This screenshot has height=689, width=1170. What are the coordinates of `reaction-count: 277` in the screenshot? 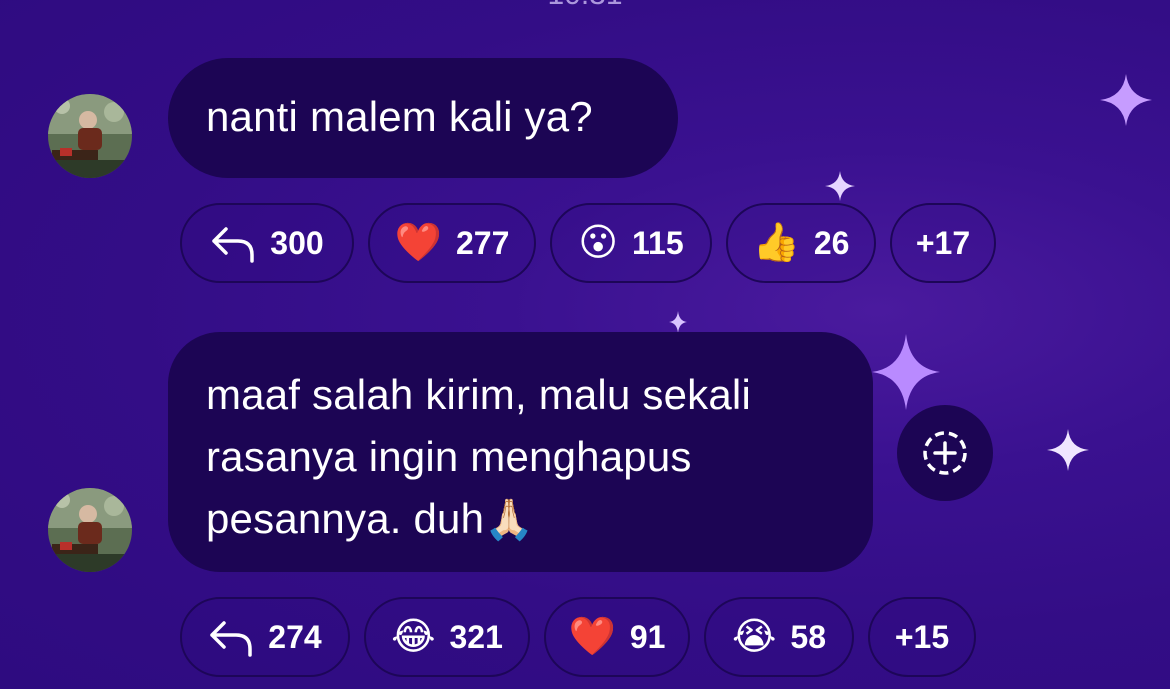 It's located at (482, 242).